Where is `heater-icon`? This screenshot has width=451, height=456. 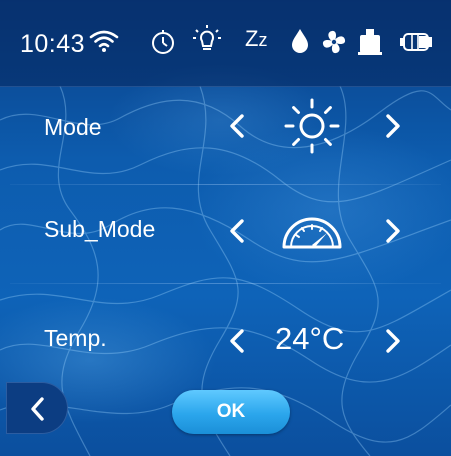 heater-icon is located at coordinates (370, 42).